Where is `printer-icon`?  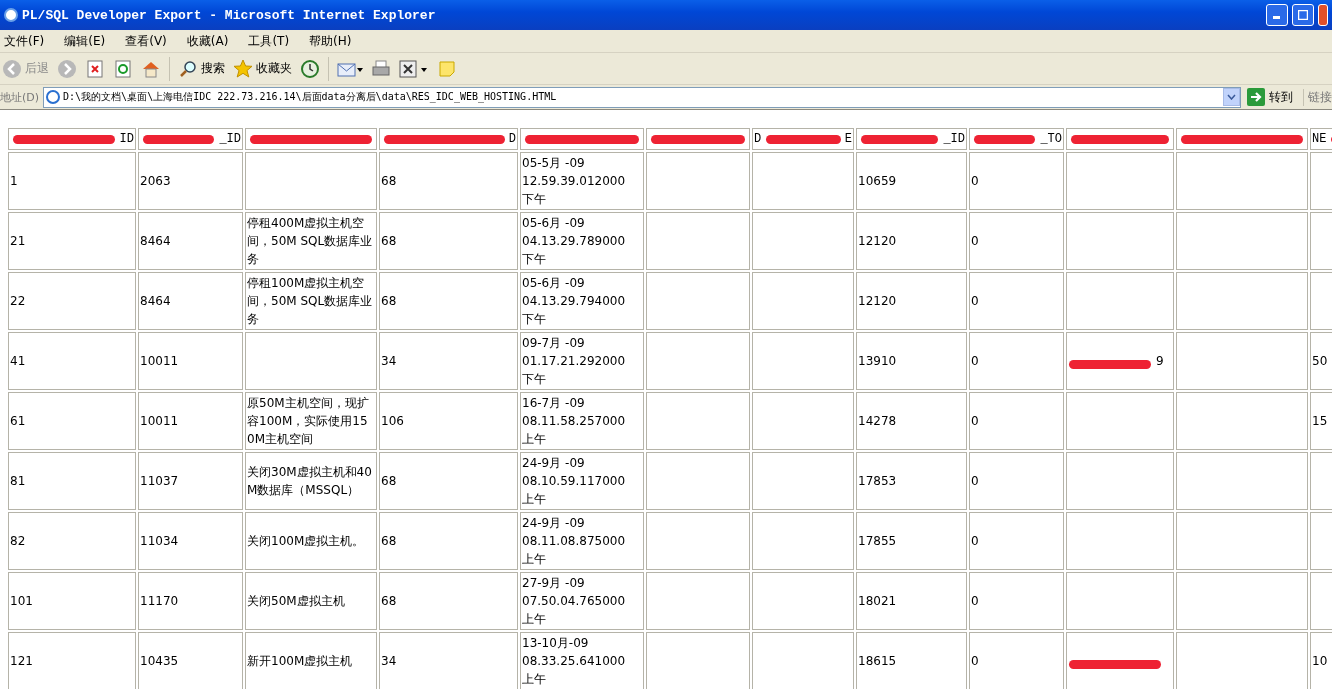 printer-icon is located at coordinates (381, 68).